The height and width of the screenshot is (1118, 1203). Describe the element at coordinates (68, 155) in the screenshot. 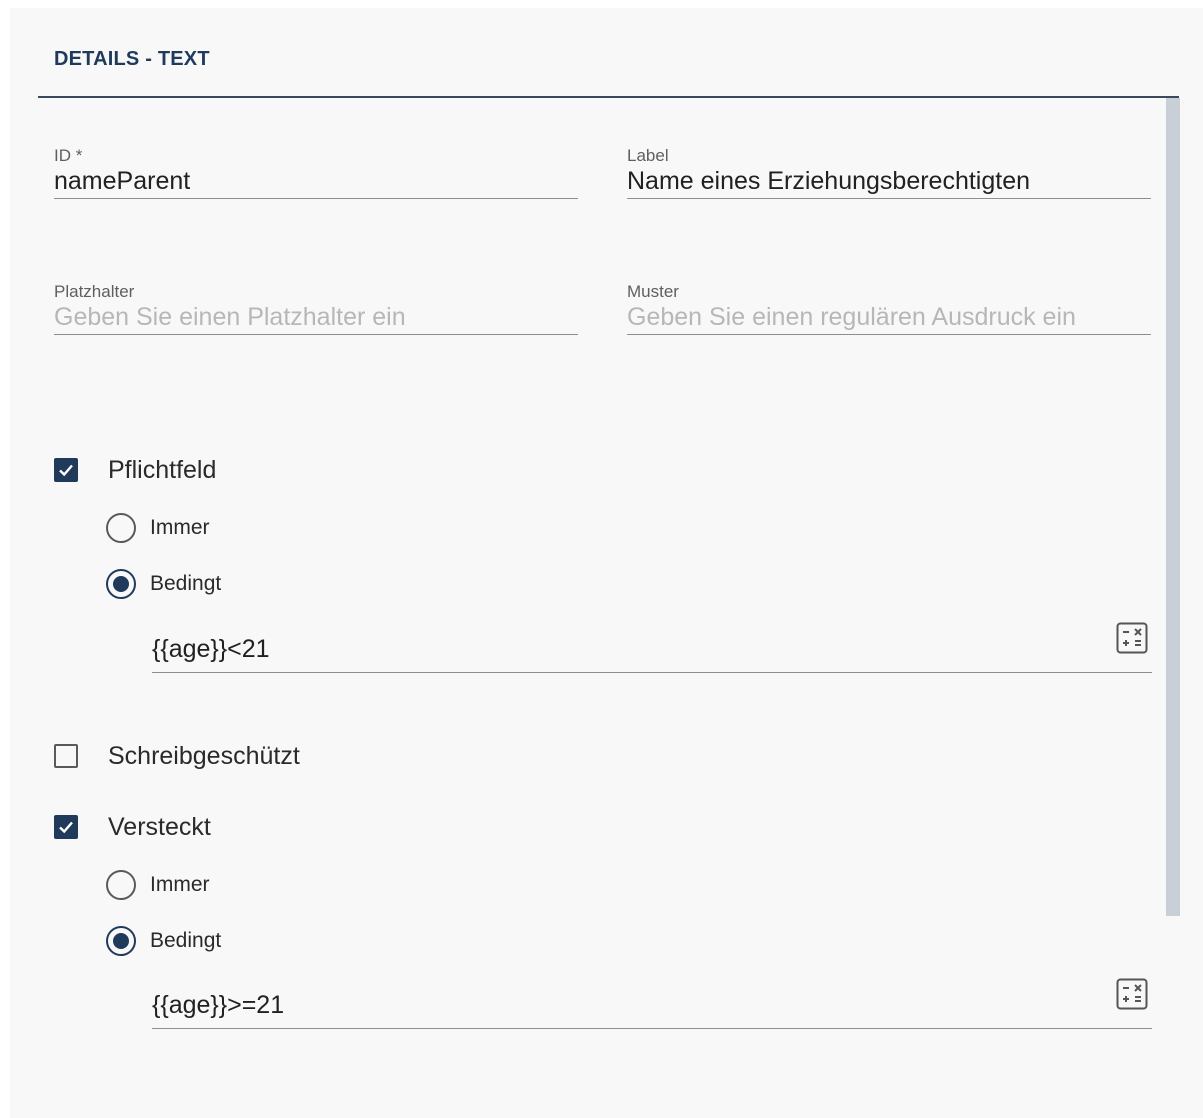

I see `id-field-label: ID *` at that location.